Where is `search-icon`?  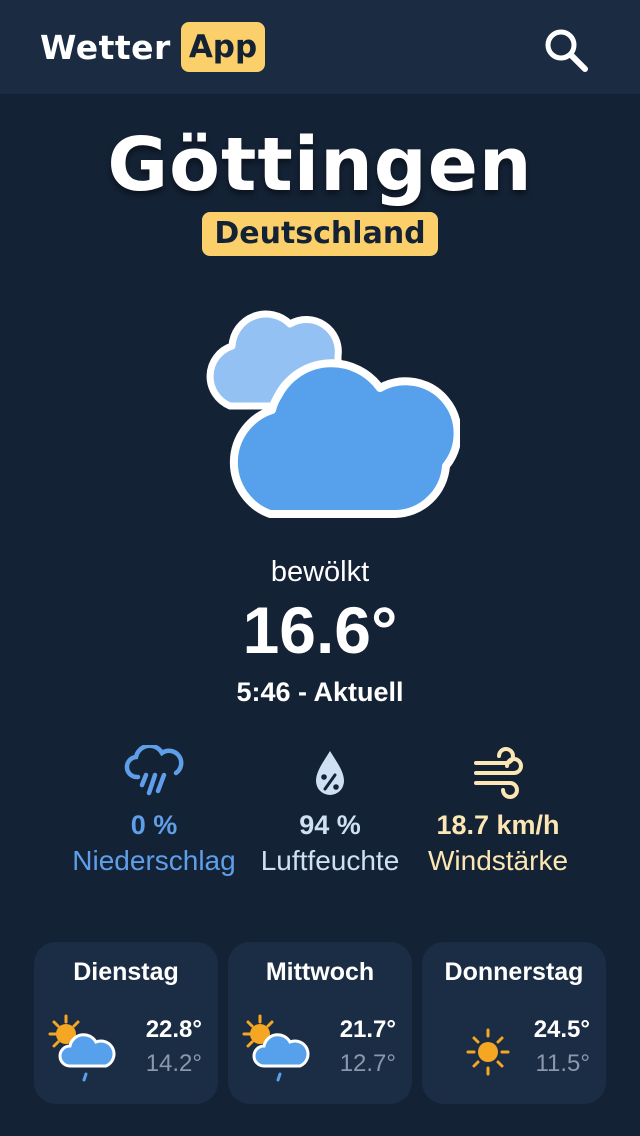
search-icon is located at coordinates (566, 50).